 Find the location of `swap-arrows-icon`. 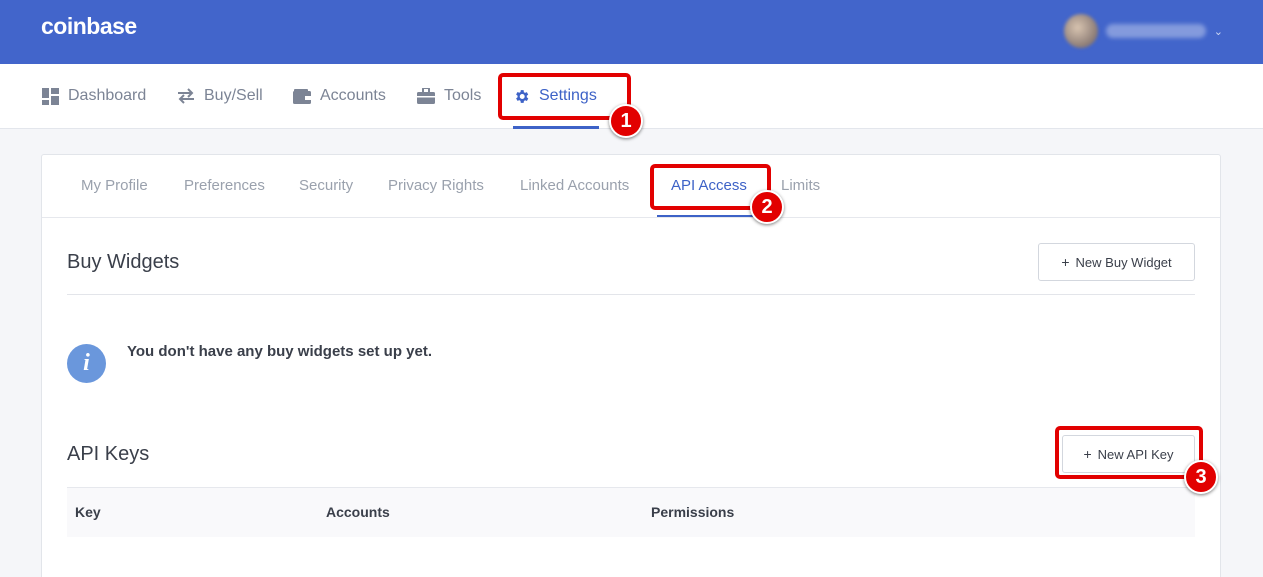

swap-arrows-icon is located at coordinates (186, 96).